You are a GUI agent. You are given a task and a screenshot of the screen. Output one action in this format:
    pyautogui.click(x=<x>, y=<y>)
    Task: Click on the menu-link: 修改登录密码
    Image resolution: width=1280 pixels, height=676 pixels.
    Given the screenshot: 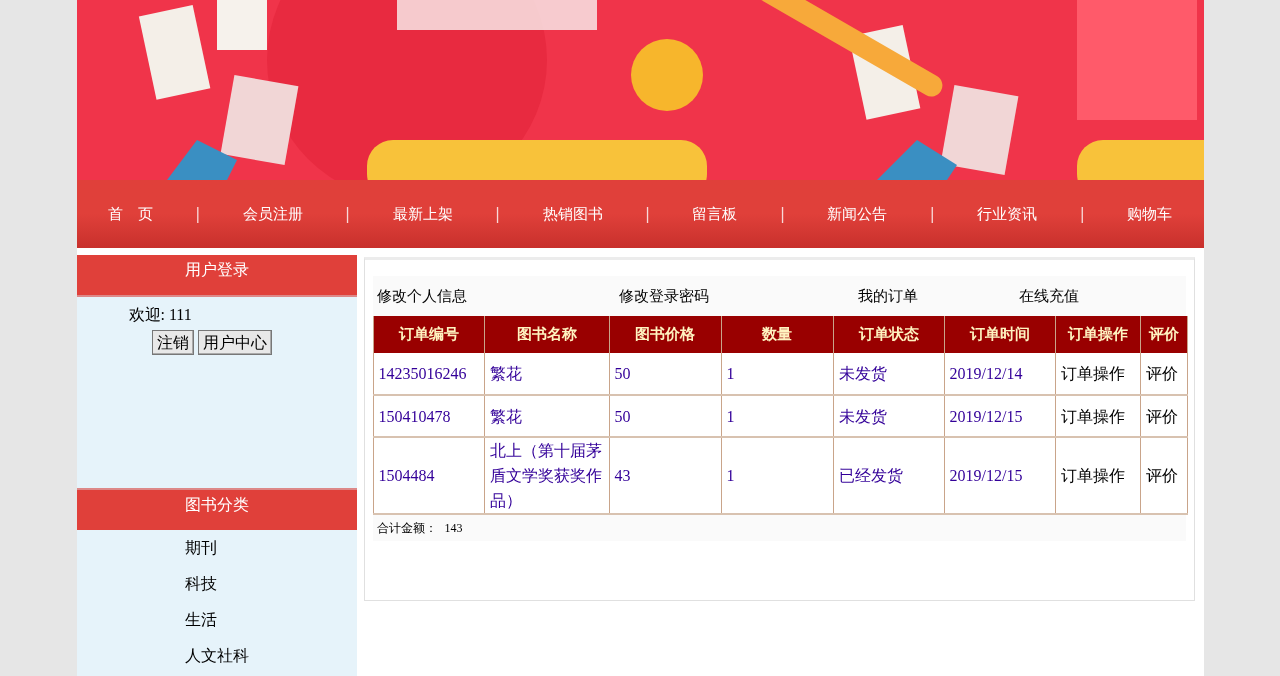 What is the action you would take?
    pyautogui.click(x=663, y=296)
    